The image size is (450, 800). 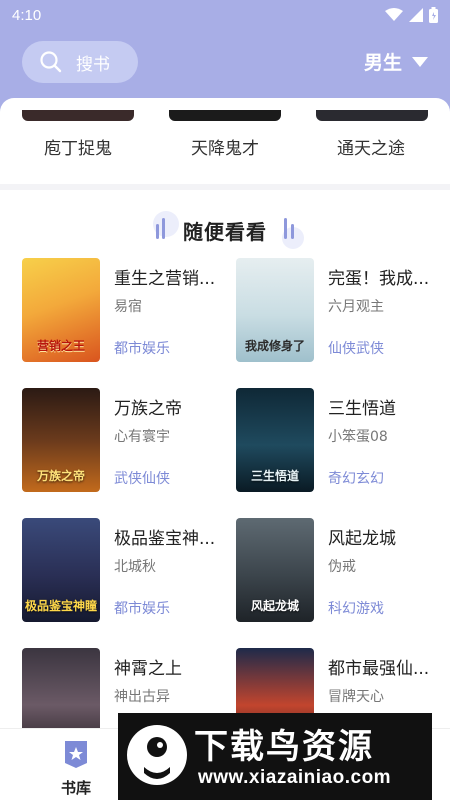 What do you see at coordinates (128, 307) in the screenshot?
I see `book-author: 易宿` at bounding box center [128, 307].